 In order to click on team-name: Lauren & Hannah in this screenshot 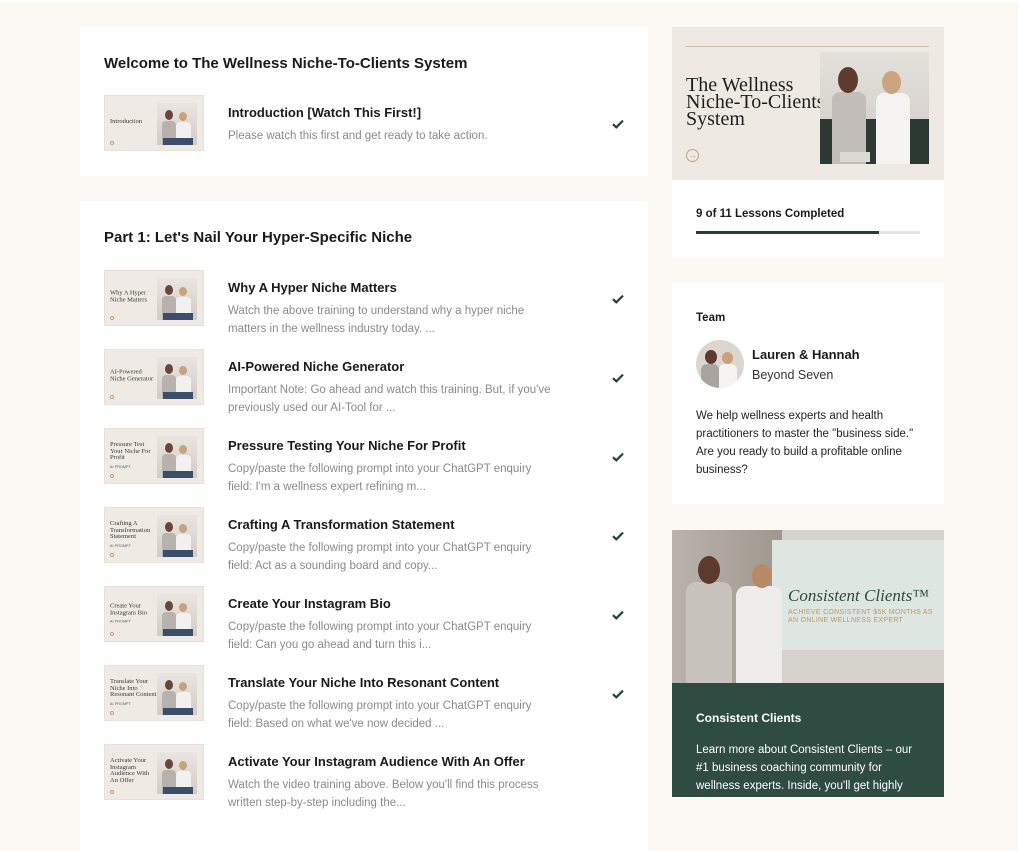, I will do `click(806, 354)`.